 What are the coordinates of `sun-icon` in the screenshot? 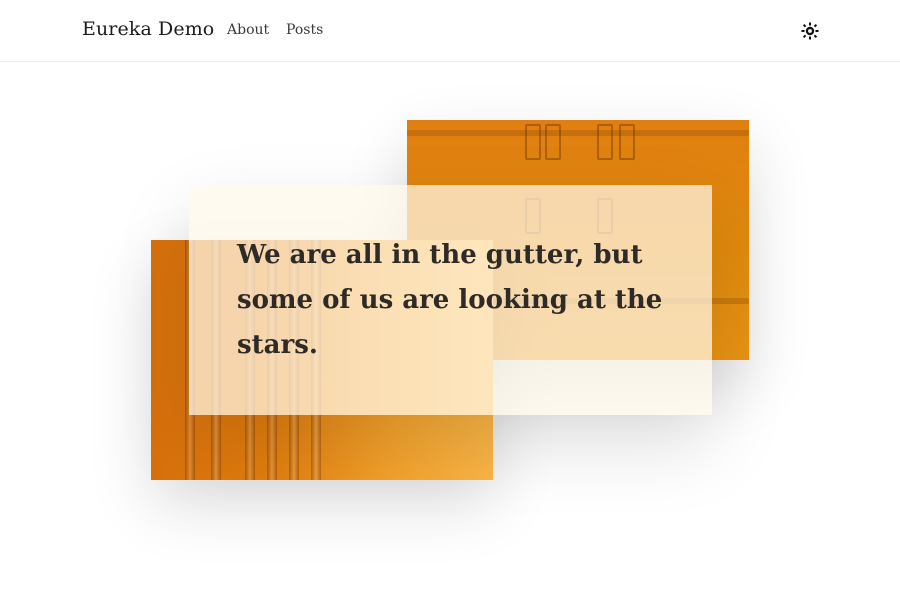 It's located at (810, 33).